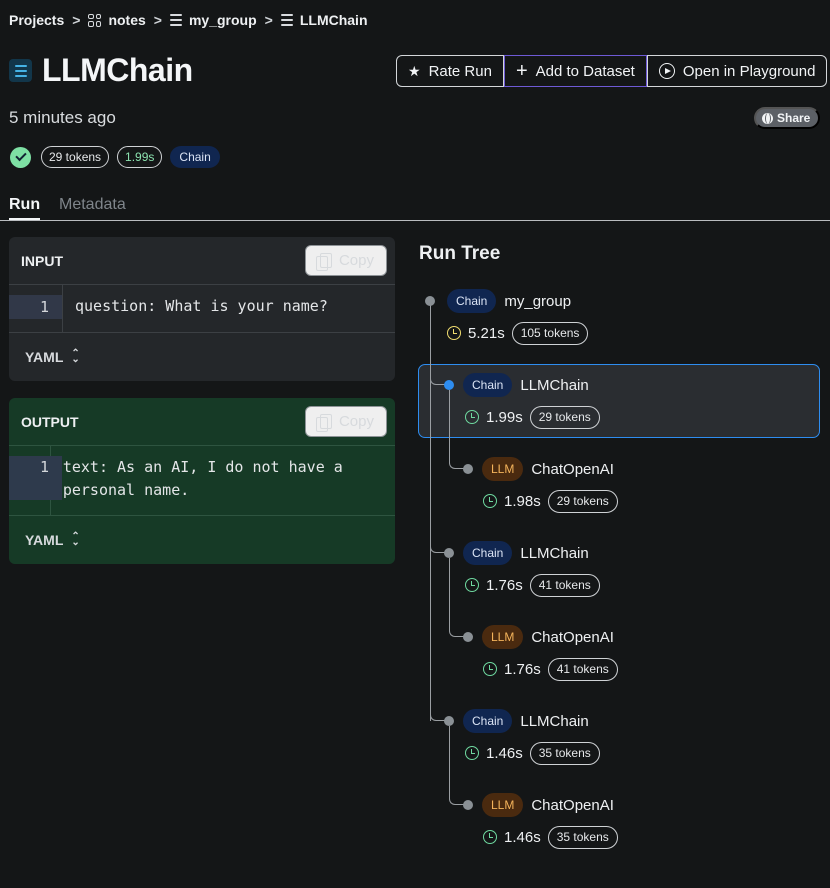 The height and width of the screenshot is (888, 830). What do you see at coordinates (127, 20) in the screenshot?
I see `breadcrumb-label: notes` at bounding box center [127, 20].